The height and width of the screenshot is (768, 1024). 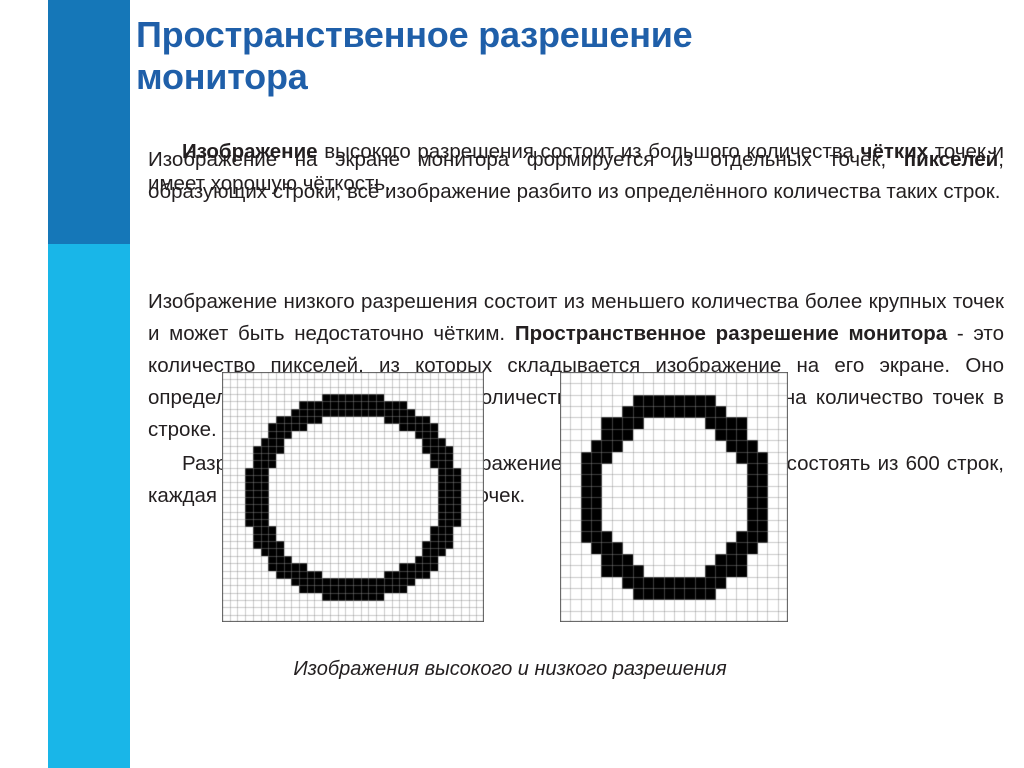 What do you see at coordinates (674, 497) in the screenshot?
I see `low-resolution-circle` at bounding box center [674, 497].